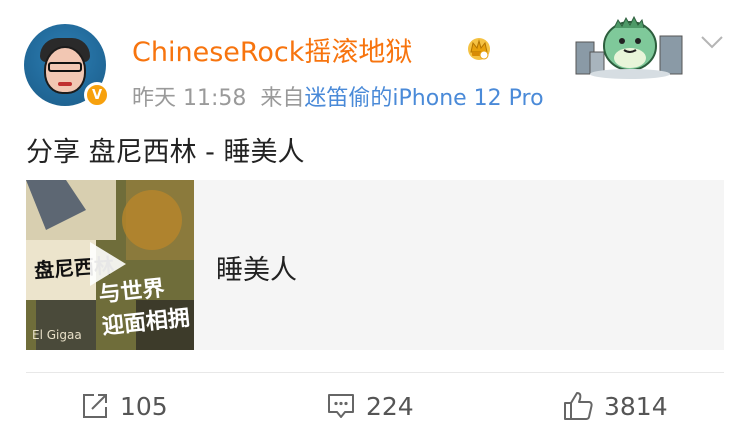 This screenshot has height=436, width=750. I want to click on avatar-mouth, so click(65, 84).